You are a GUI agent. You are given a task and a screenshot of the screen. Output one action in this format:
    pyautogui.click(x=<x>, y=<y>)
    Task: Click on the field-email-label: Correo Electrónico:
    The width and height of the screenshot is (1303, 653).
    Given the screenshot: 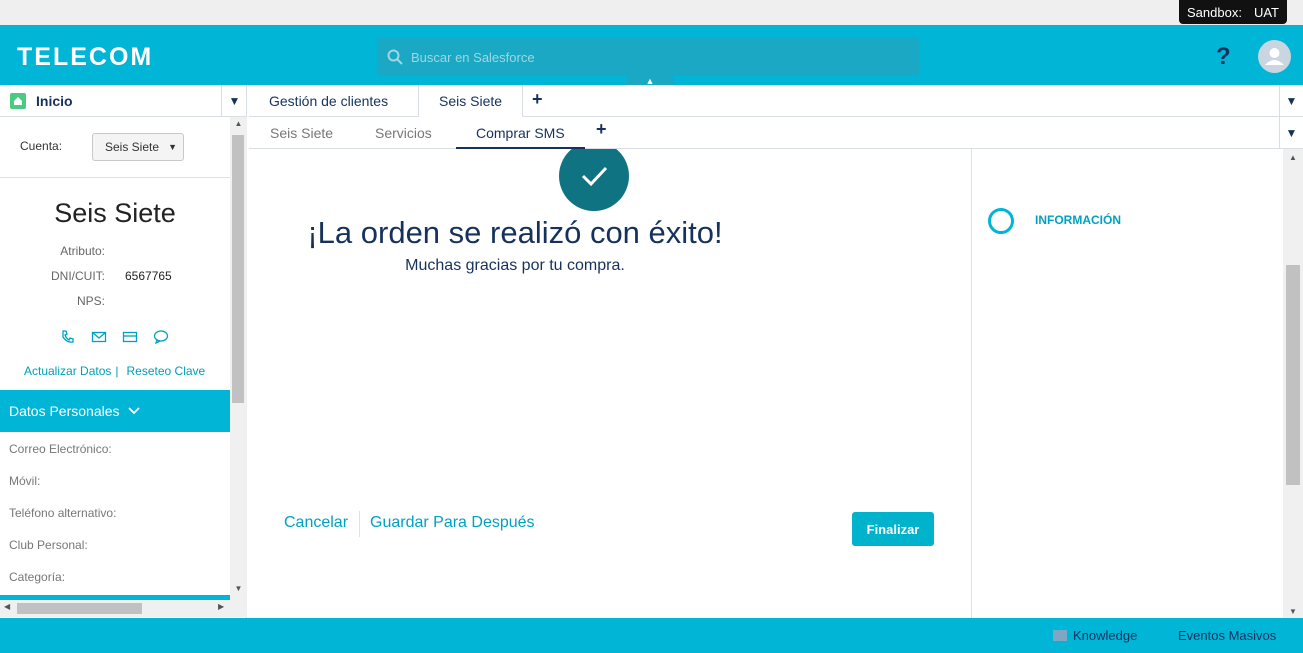 What is the action you would take?
    pyautogui.click(x=60, y=449)
    